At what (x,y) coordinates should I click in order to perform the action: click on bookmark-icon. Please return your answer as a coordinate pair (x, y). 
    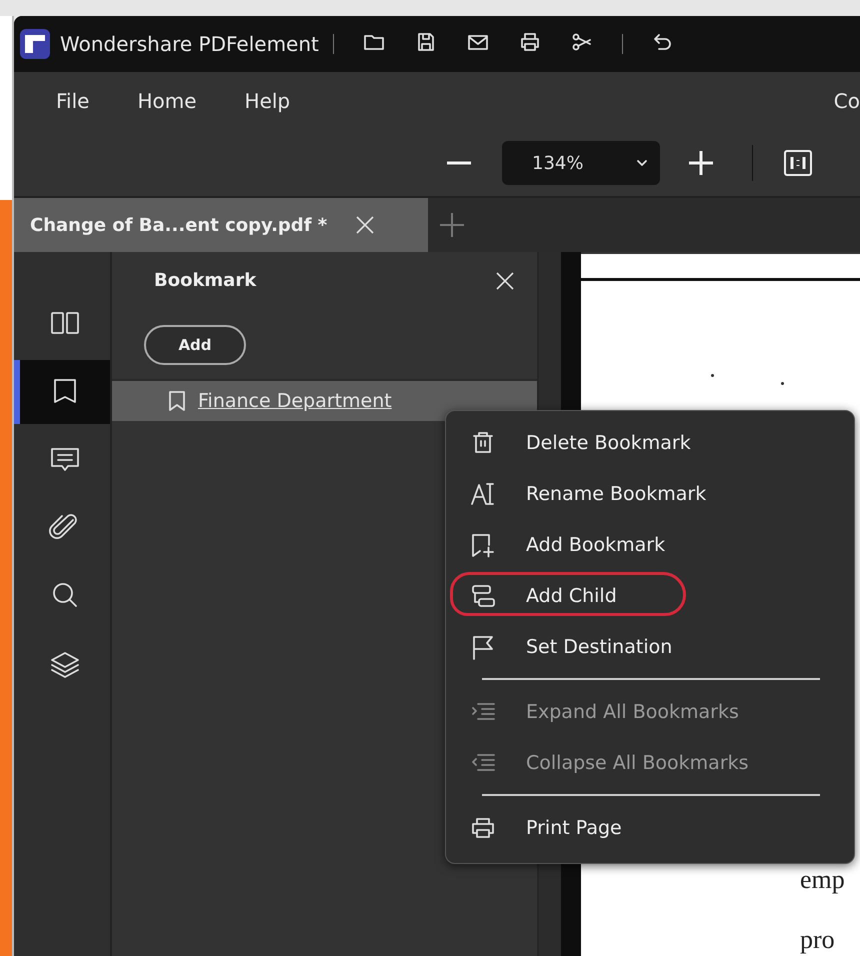
    Looking at the image, I should click on (177, 401).